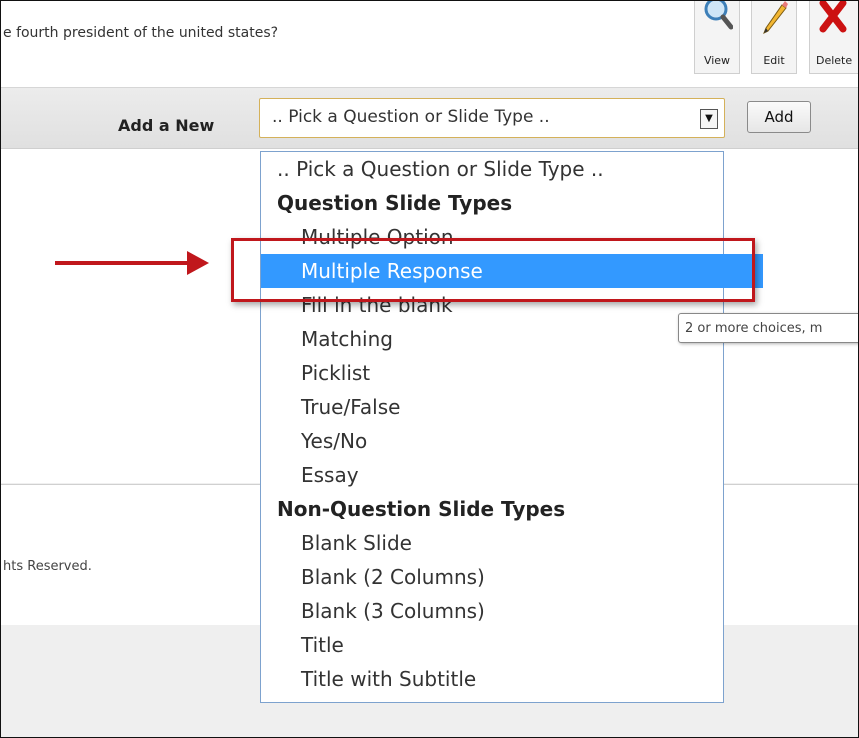  What do you see at coordinates (512, 645) in the screenshot?
I see `dropdown-option-title: Title` at bounding box center [512, 645].